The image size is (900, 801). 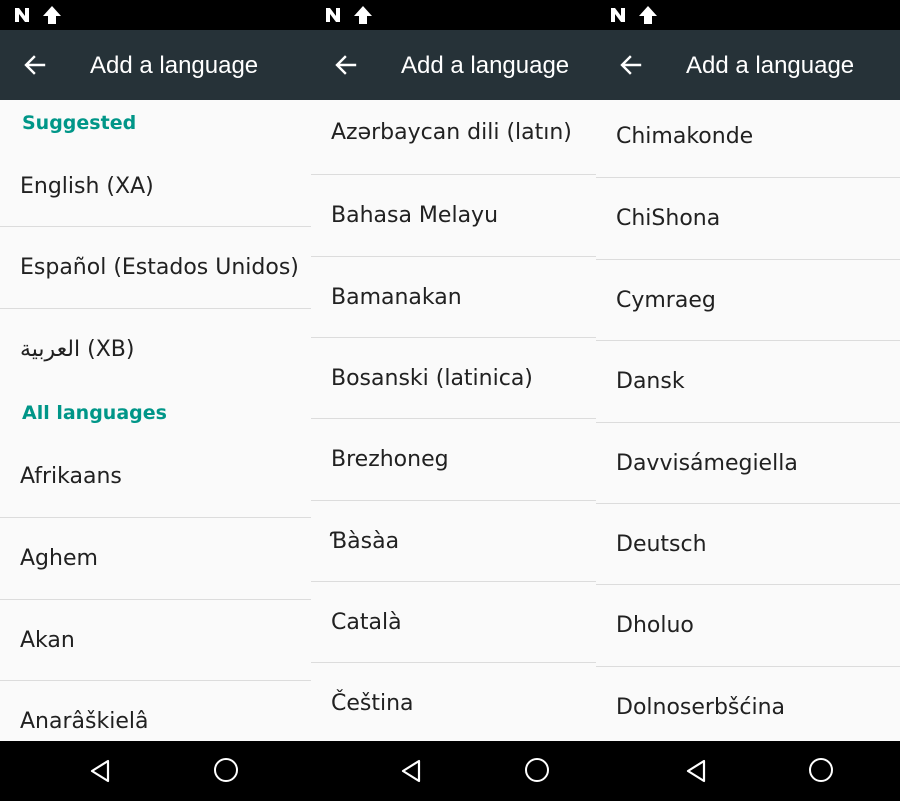 What do you see at coordinates (748, 625) in the screenshot?
I see `language-item: Dholuo` at bounding box center [748, 625].